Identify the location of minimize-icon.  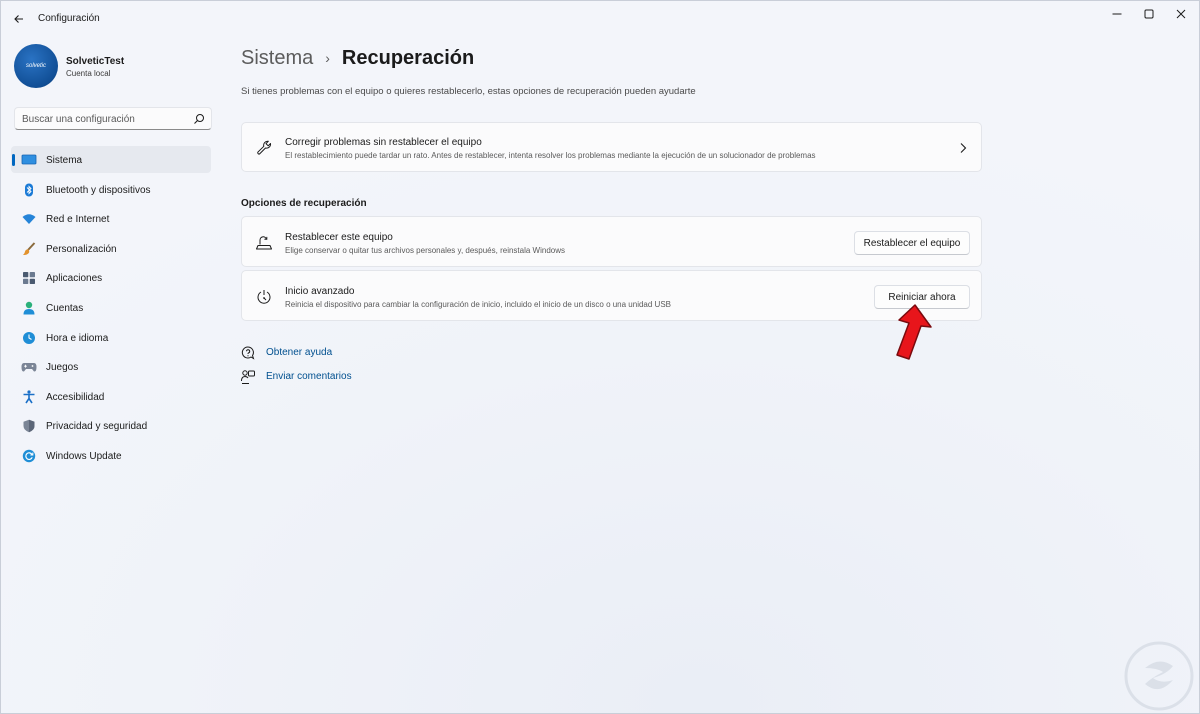
(1117, 14).